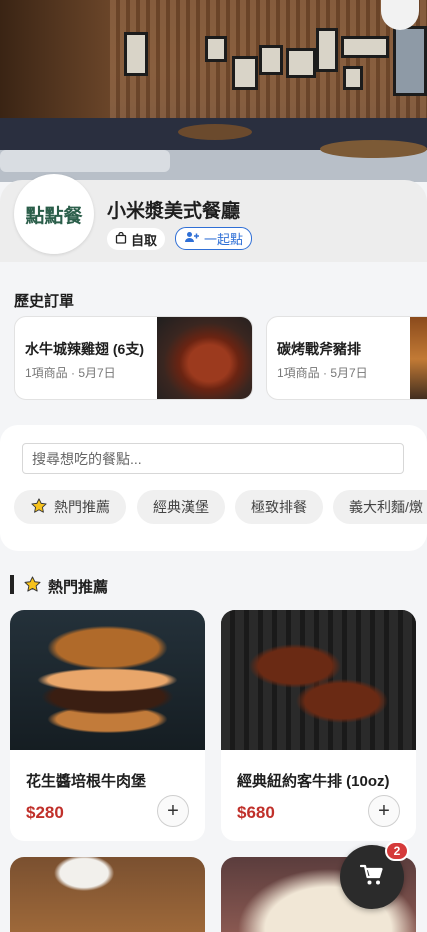  Describe the element at coordinates (133, 358) in the screenshot. I see `history-order-card: 水牛城辣雞翅 (6支) 1項商品 · 5月7日` at that location.